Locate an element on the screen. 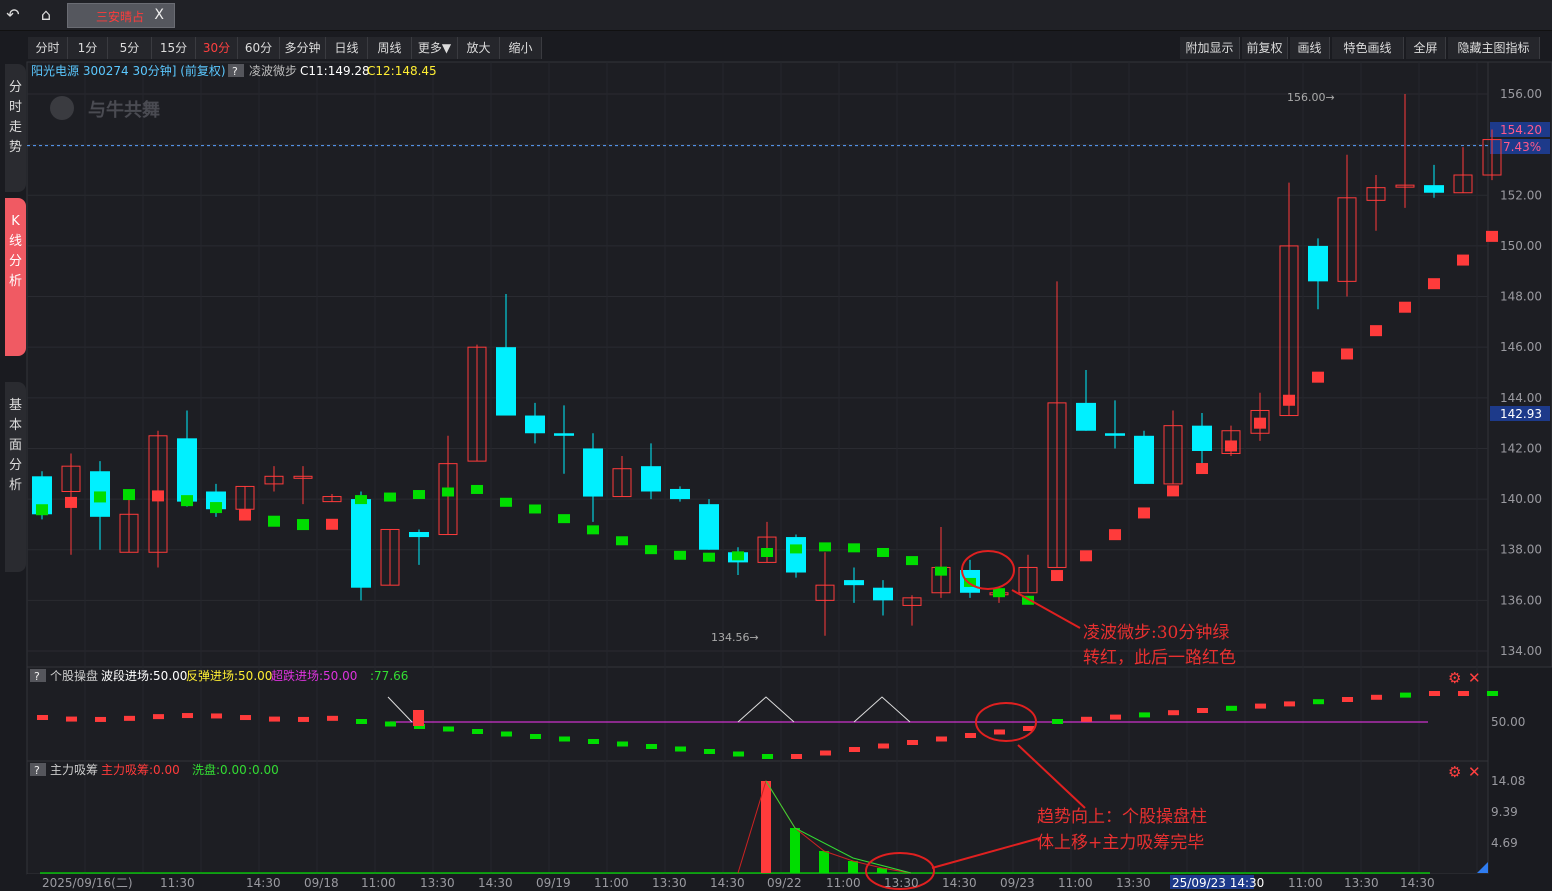  annotation-text-1b: 转红，此后一路红色 is located at coordinates (1159, 658).